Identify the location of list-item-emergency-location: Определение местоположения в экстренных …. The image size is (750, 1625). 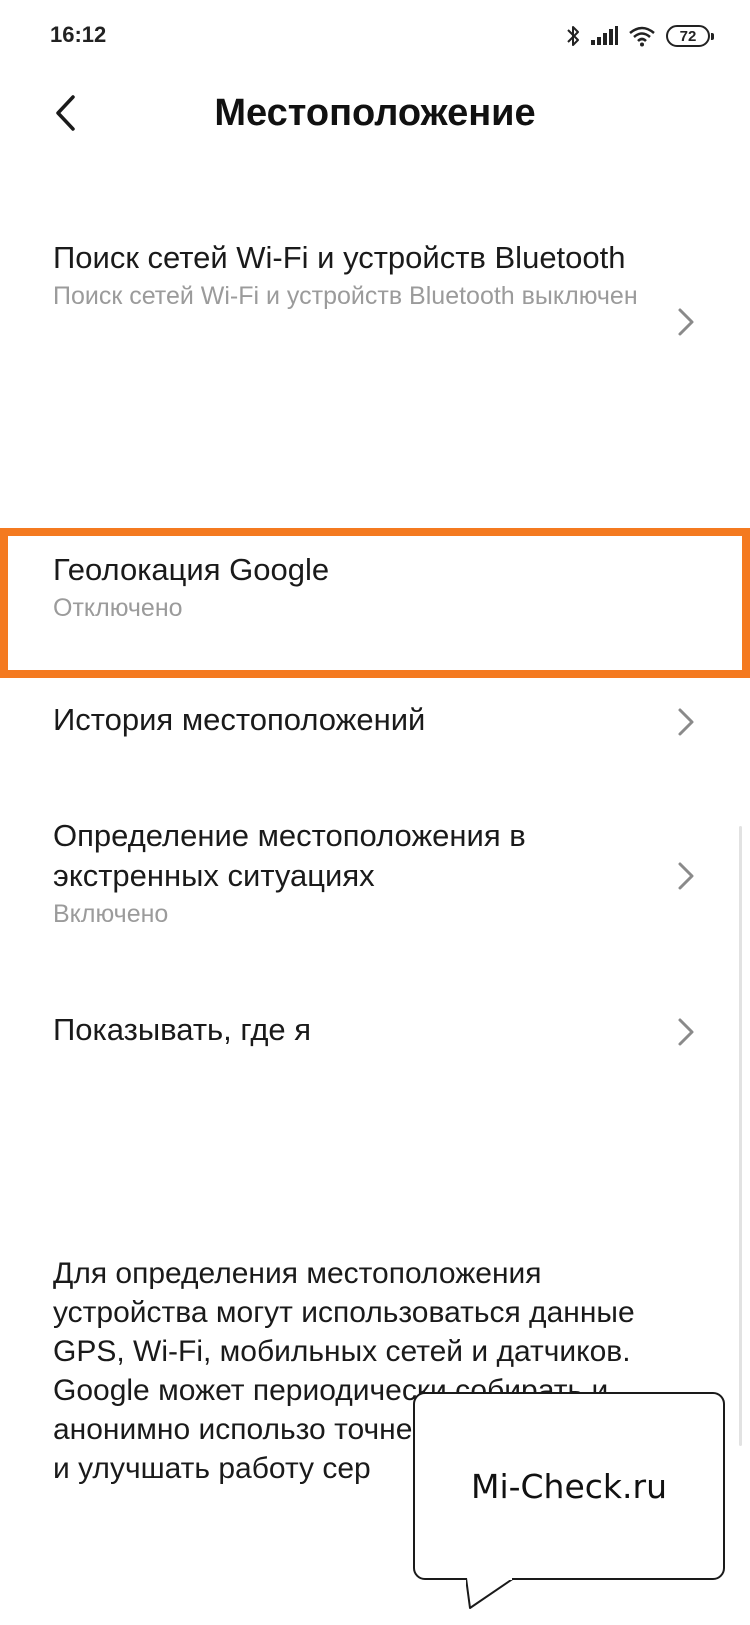
(375, 873).